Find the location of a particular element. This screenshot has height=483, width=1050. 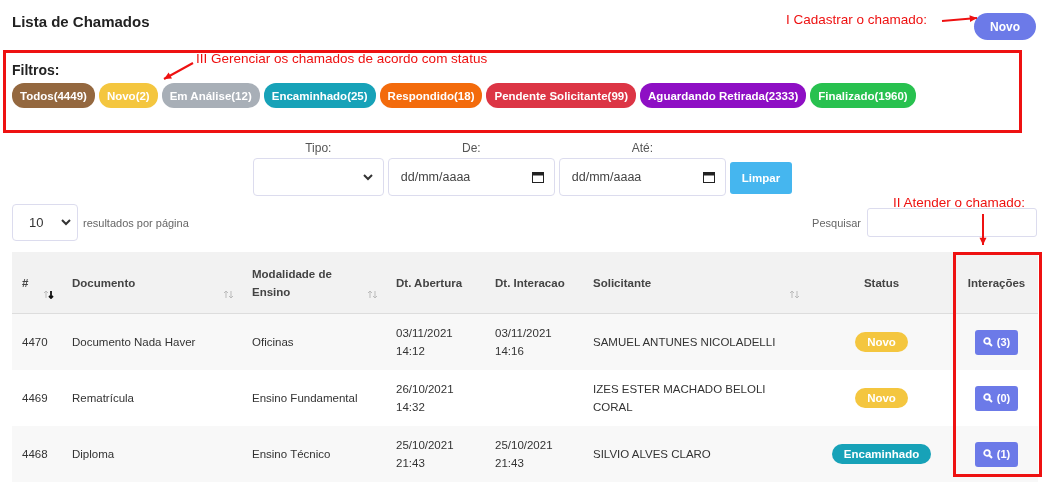

filters-label: Filtros: is located at coordinates (36, 70).